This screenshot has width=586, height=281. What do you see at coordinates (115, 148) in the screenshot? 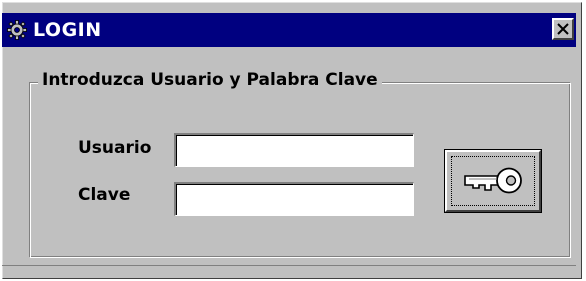
I see `usuario-label: Usuario` at bounding box center [115, 148].